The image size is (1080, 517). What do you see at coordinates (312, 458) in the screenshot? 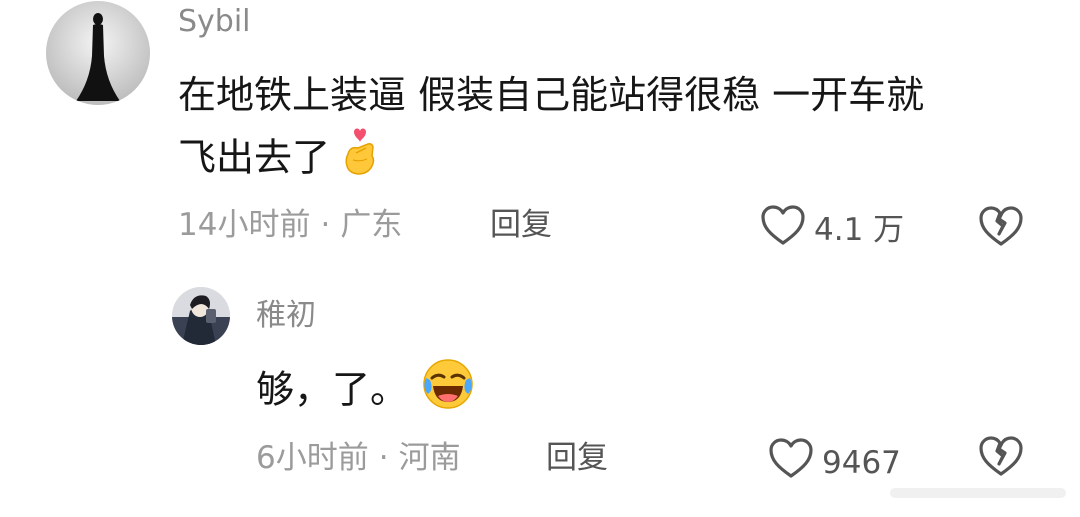
I see `timestamp: 6小时前` at bounding box center [312, 458].